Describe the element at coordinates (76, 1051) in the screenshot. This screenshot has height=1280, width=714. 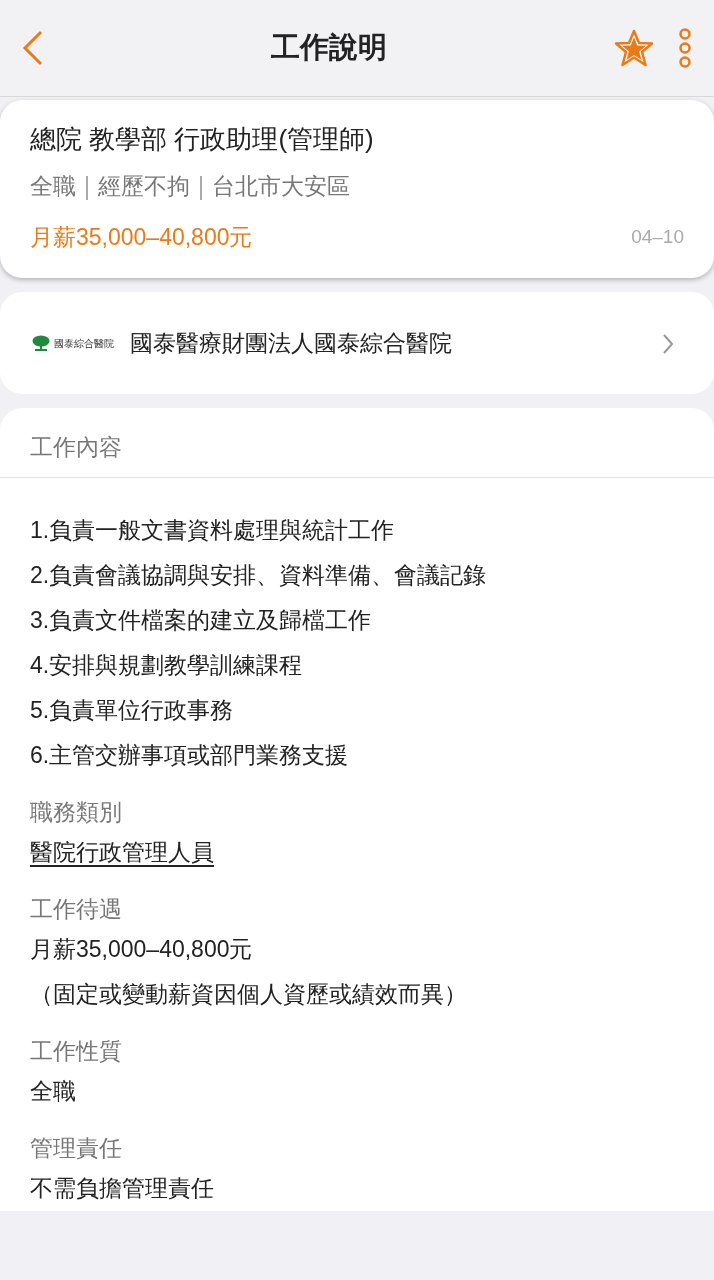
I see `field-label: 工作性質` at that location.